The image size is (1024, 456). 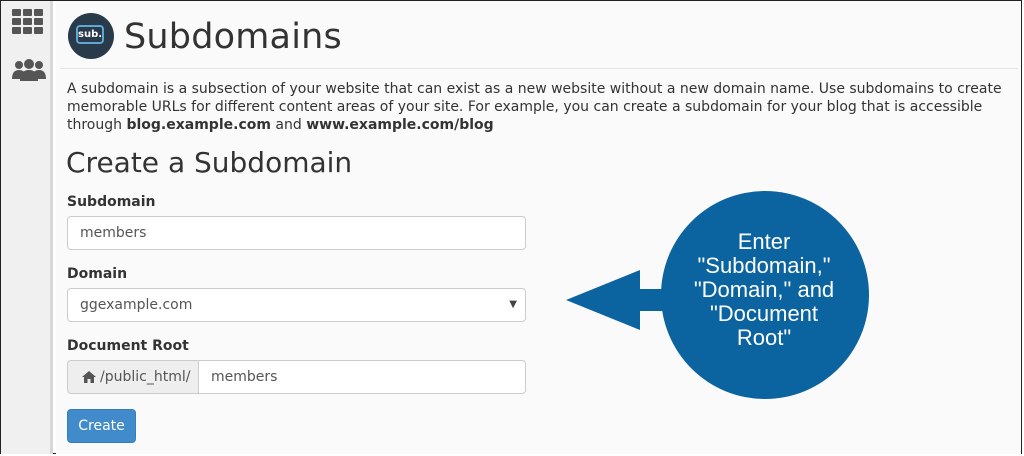 I want to click on document-root-label: Document Root, so click(x=128, y=346).